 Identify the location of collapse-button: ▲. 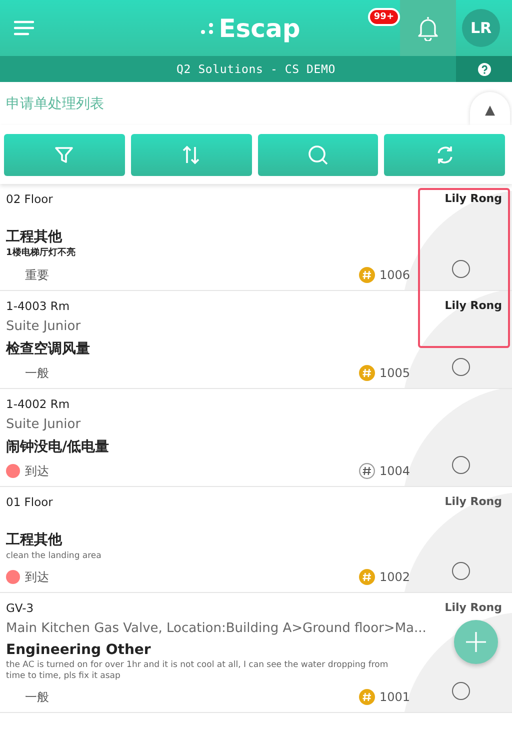
(490, 108).